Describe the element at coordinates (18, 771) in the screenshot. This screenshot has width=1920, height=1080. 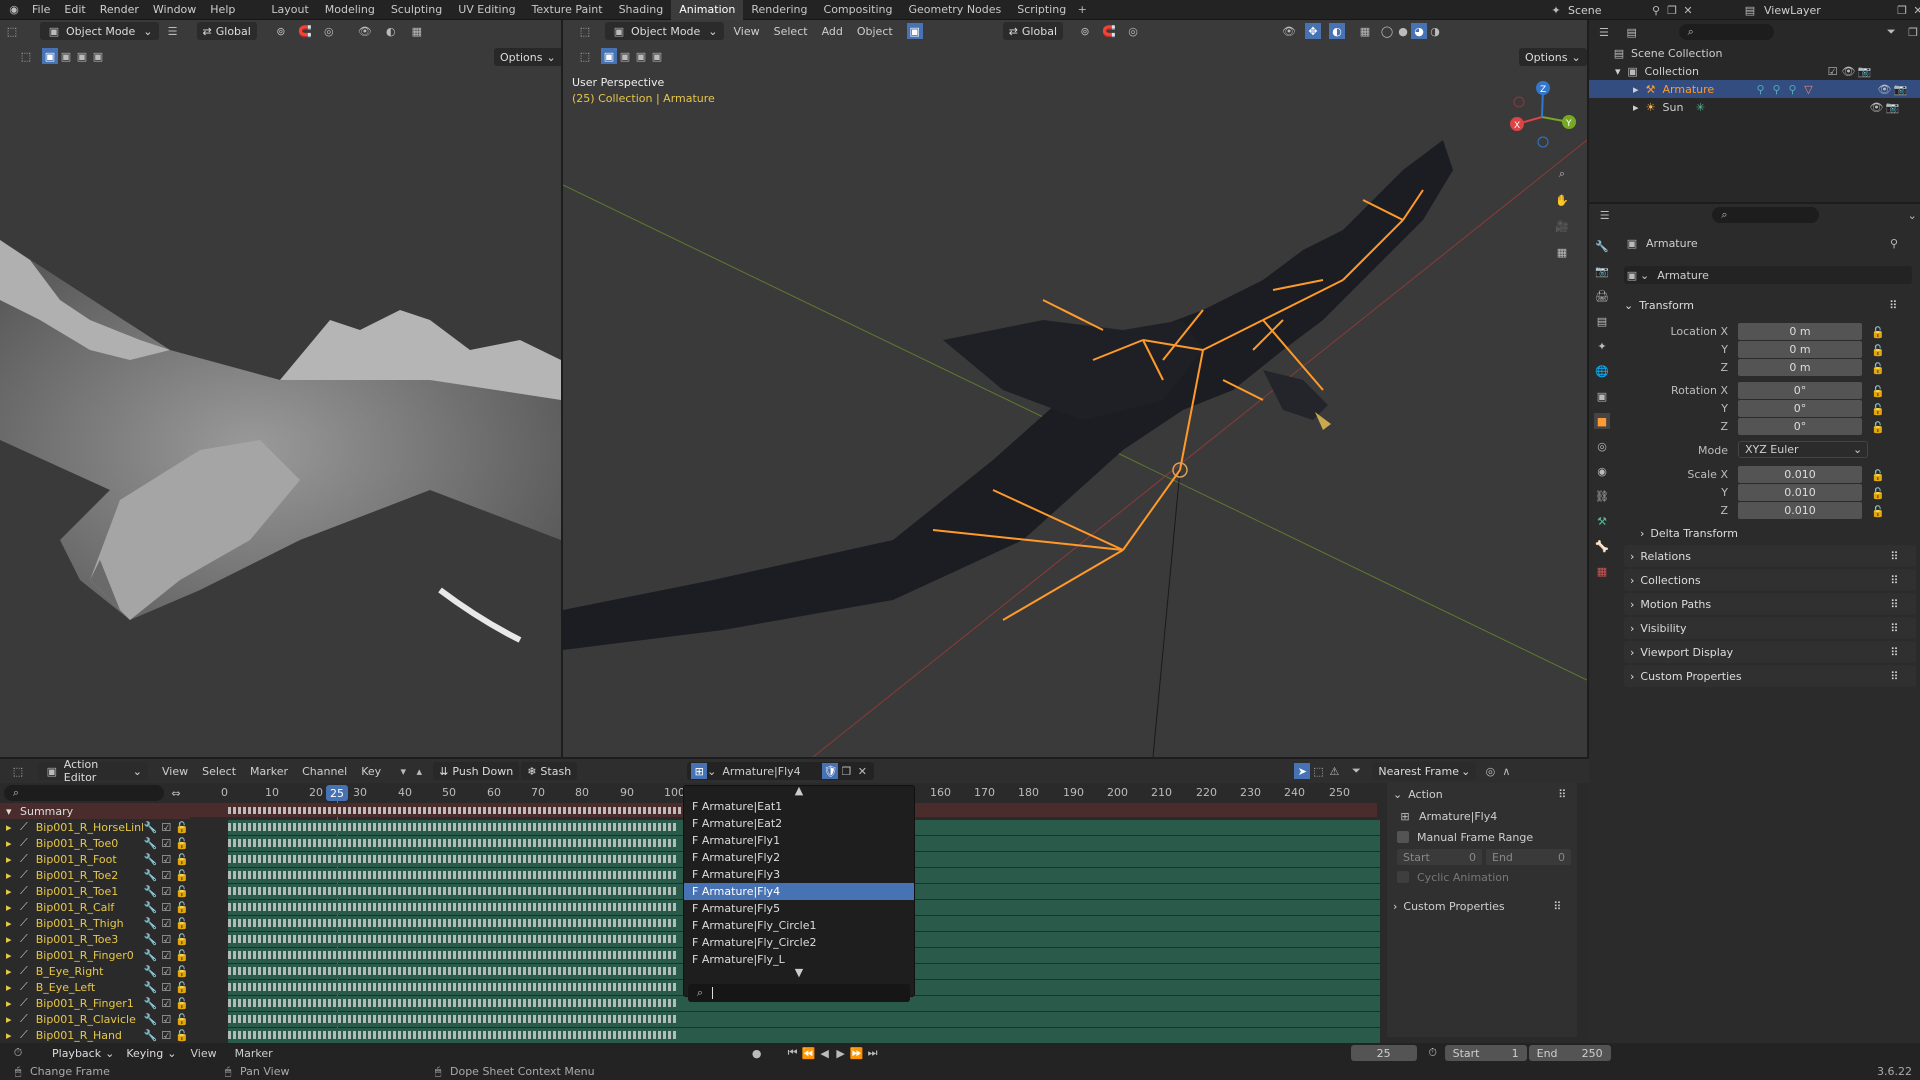
I see `editor-type-dopesheet-icon: ⬚` at that location.